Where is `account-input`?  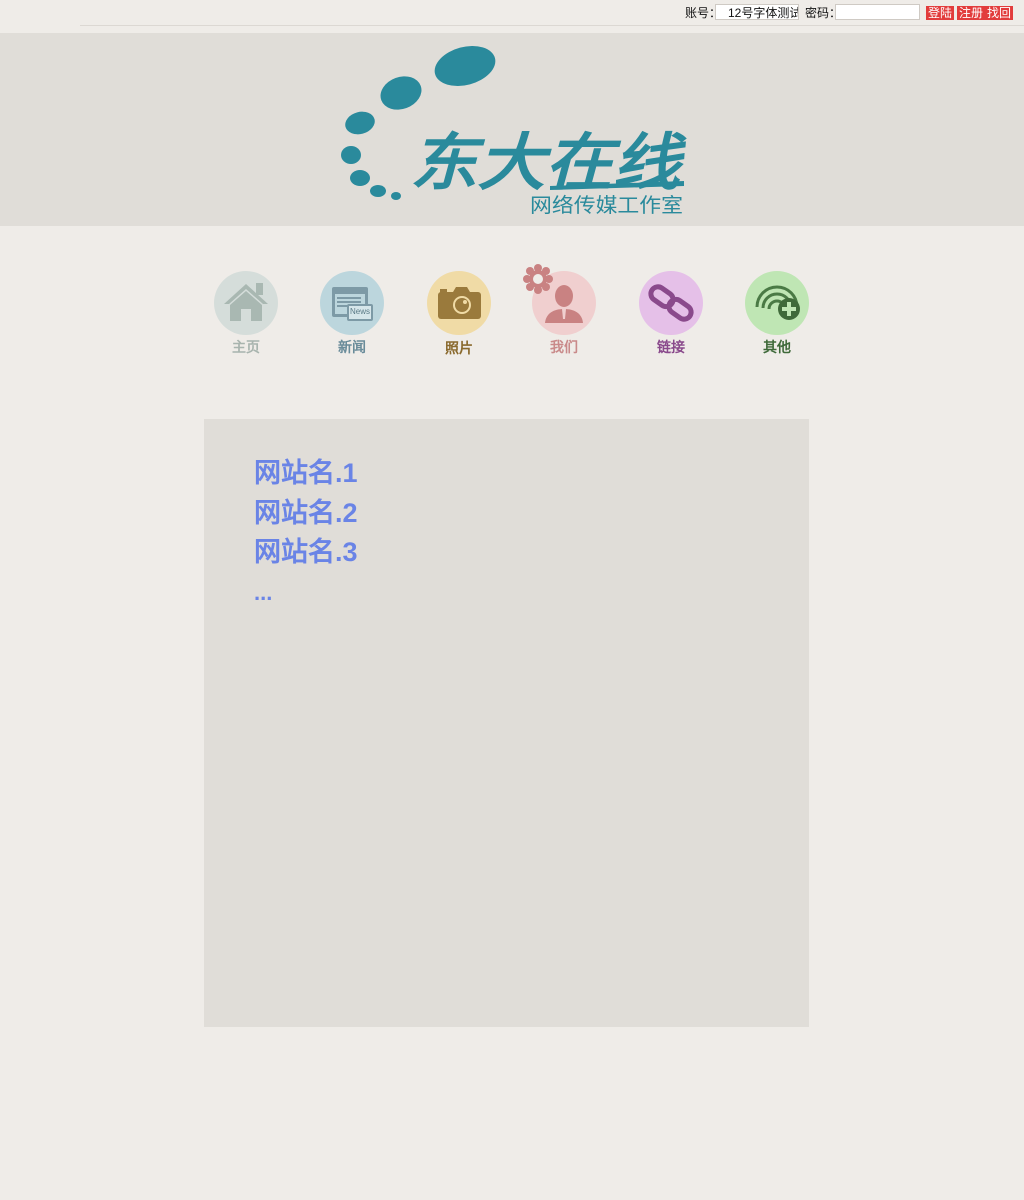 account-input is located at coordinates (757, 12).